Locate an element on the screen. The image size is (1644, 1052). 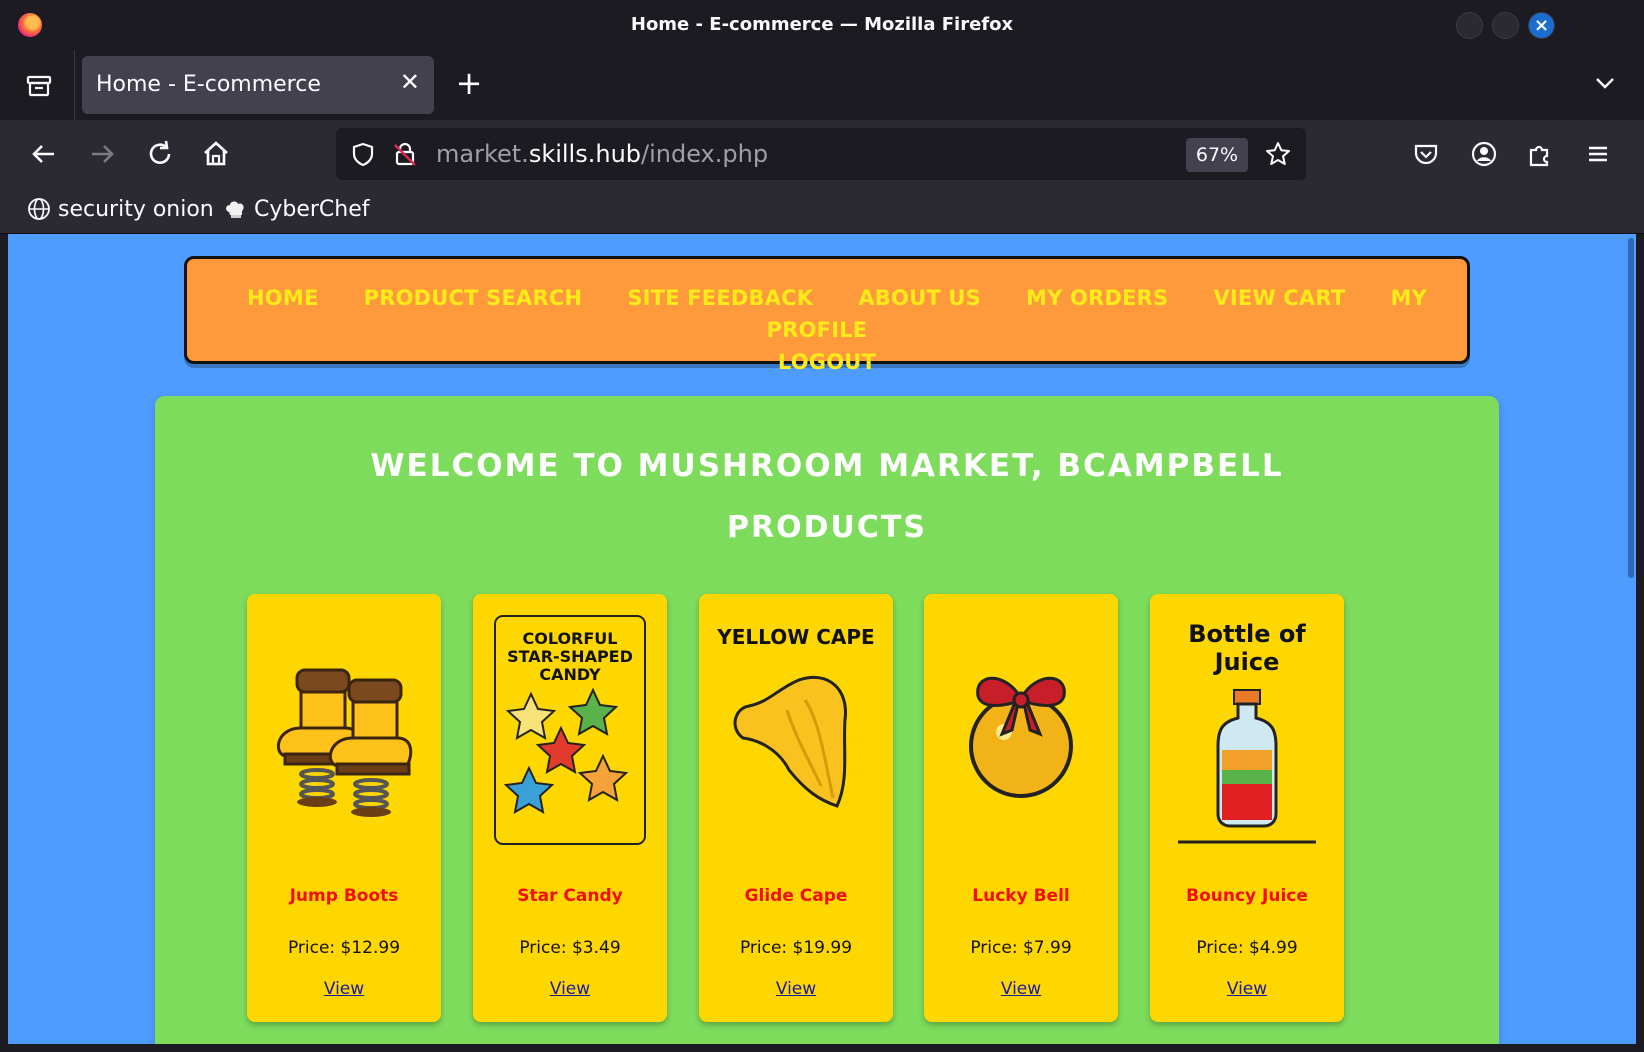
svg-text: STAR-SHAPED is located at coordinates (570, 656).